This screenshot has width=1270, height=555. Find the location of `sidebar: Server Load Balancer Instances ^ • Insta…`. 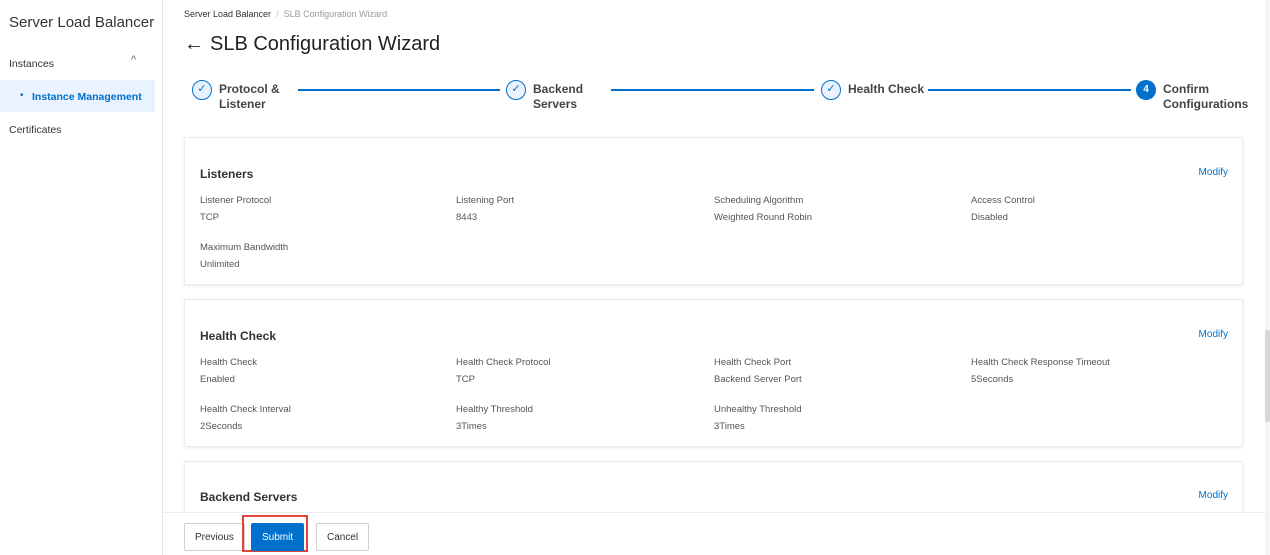

sidebar: Server Load Balancer Instances ^ • Insta… is located at coordinates (81, 277).